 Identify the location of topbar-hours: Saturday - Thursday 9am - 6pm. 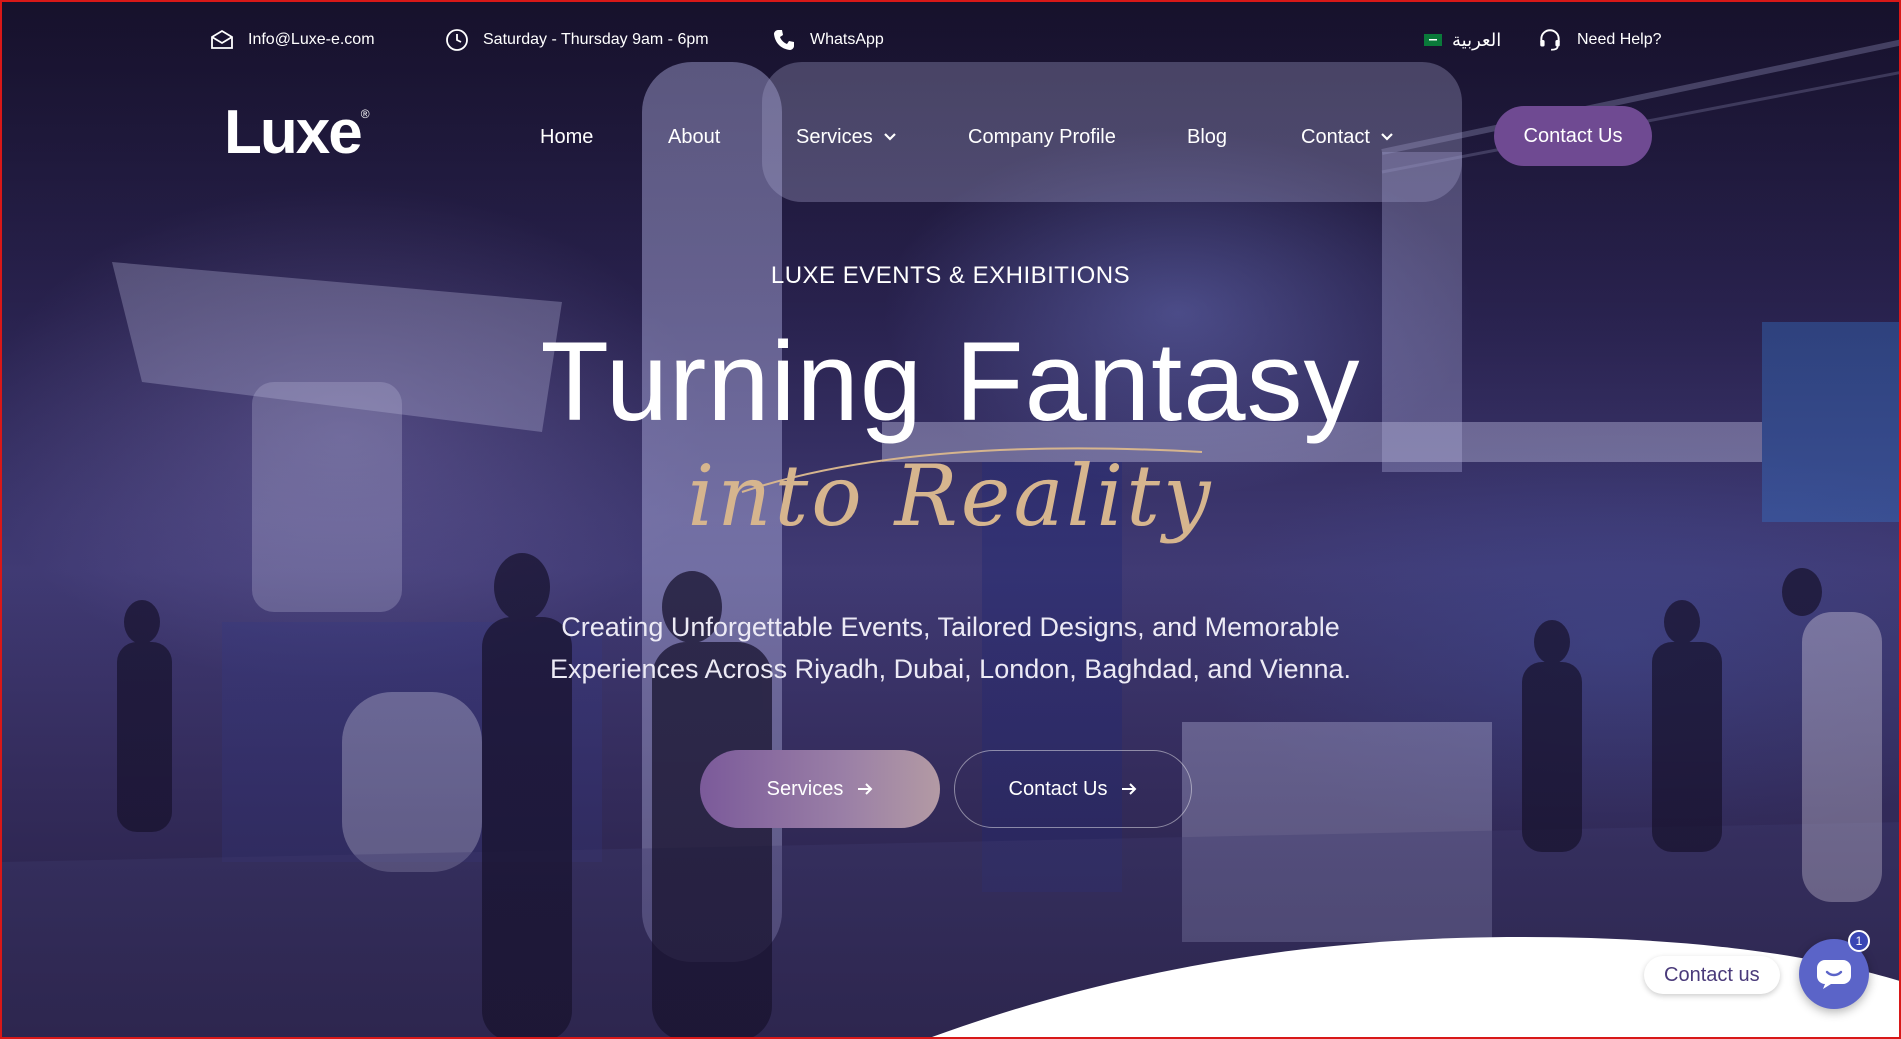
(577, 40).